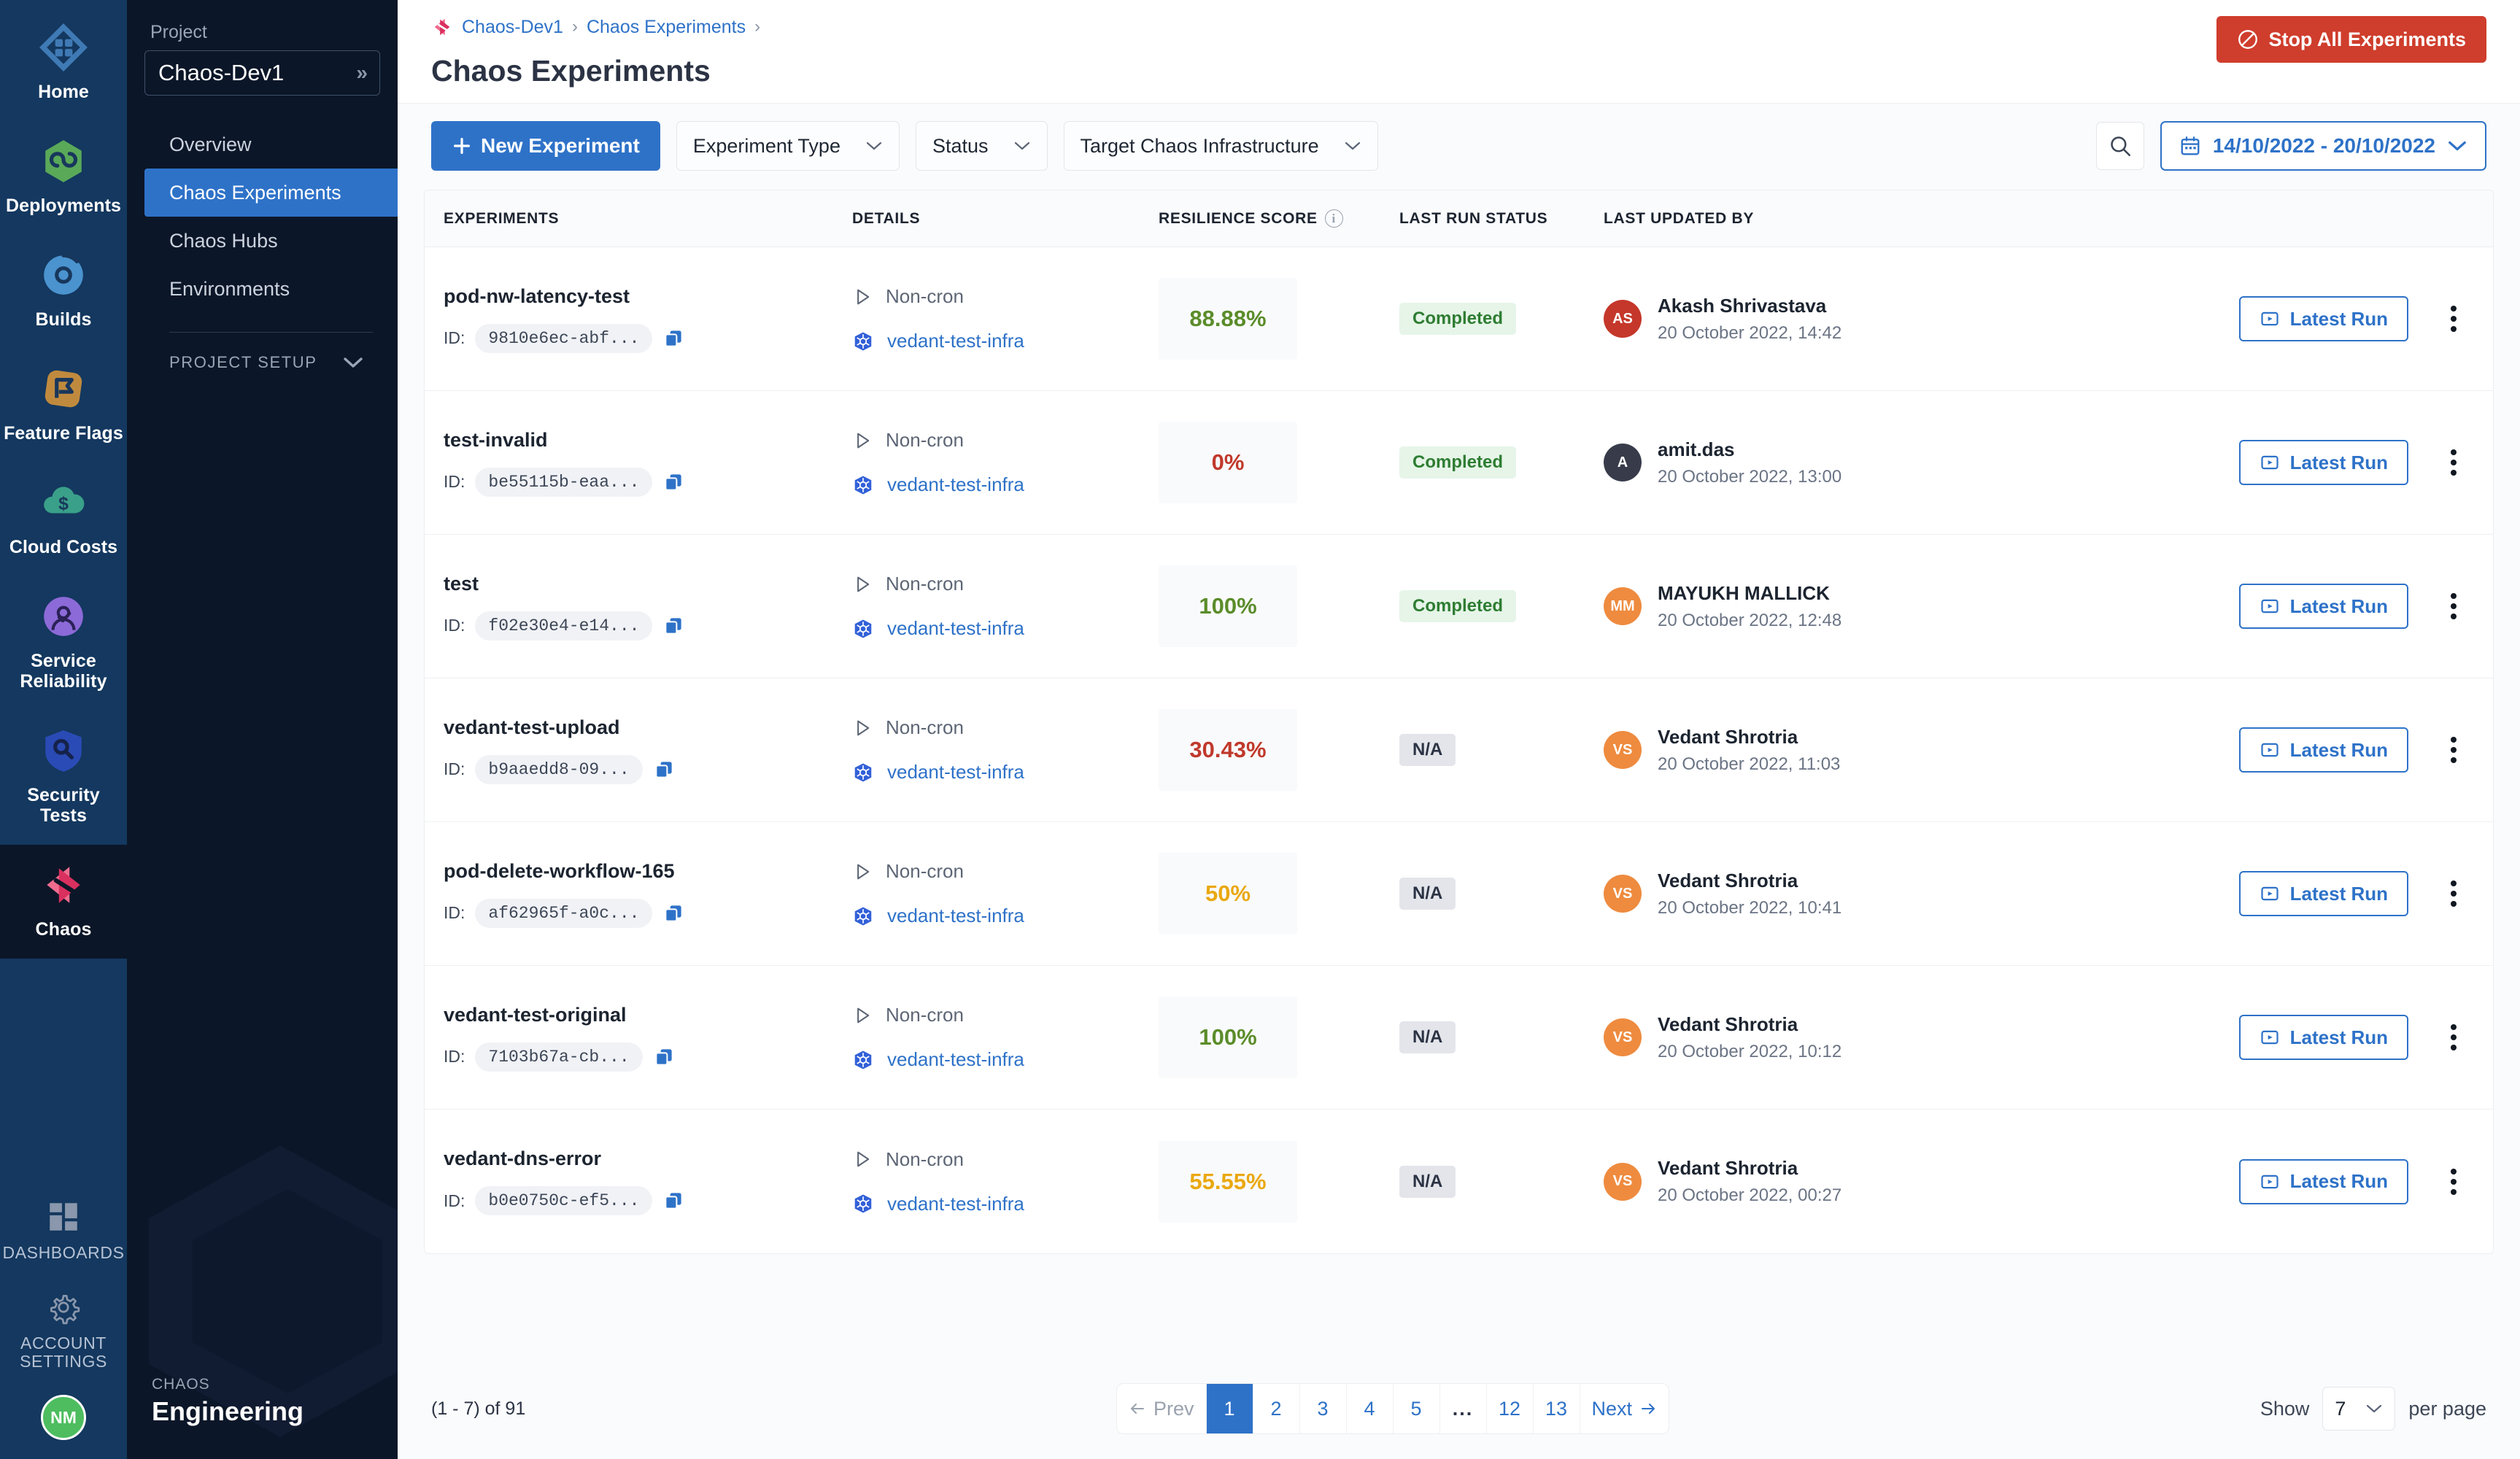  I want to click on kubernetes-icon, so click(863, 1059).